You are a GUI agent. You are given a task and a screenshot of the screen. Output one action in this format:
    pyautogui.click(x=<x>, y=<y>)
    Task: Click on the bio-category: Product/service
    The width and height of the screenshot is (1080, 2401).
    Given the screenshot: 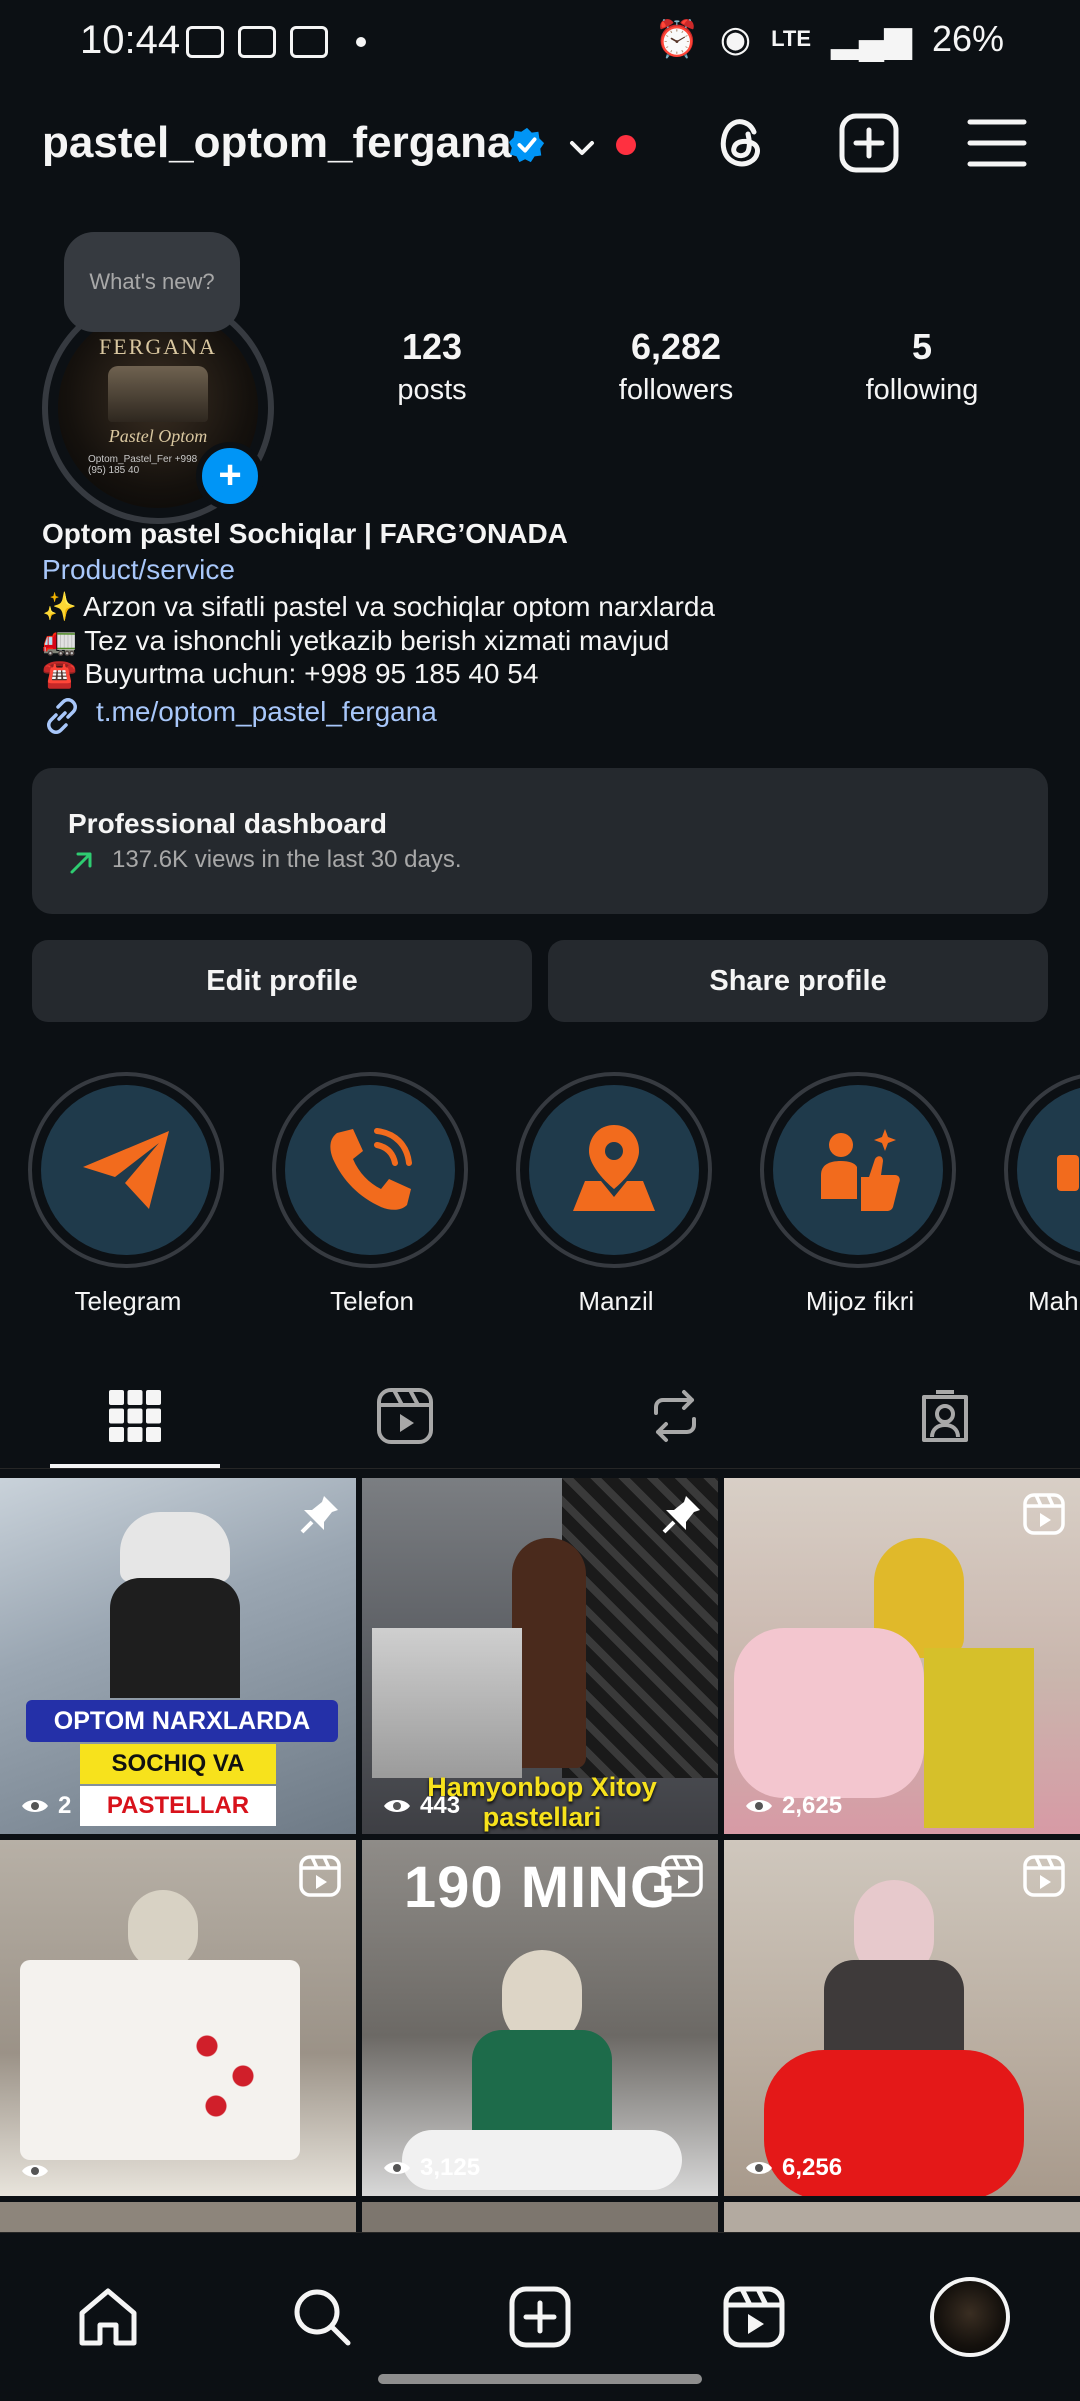 What is the action you would take?
    pyautogui.click(x=138, y=570)
    